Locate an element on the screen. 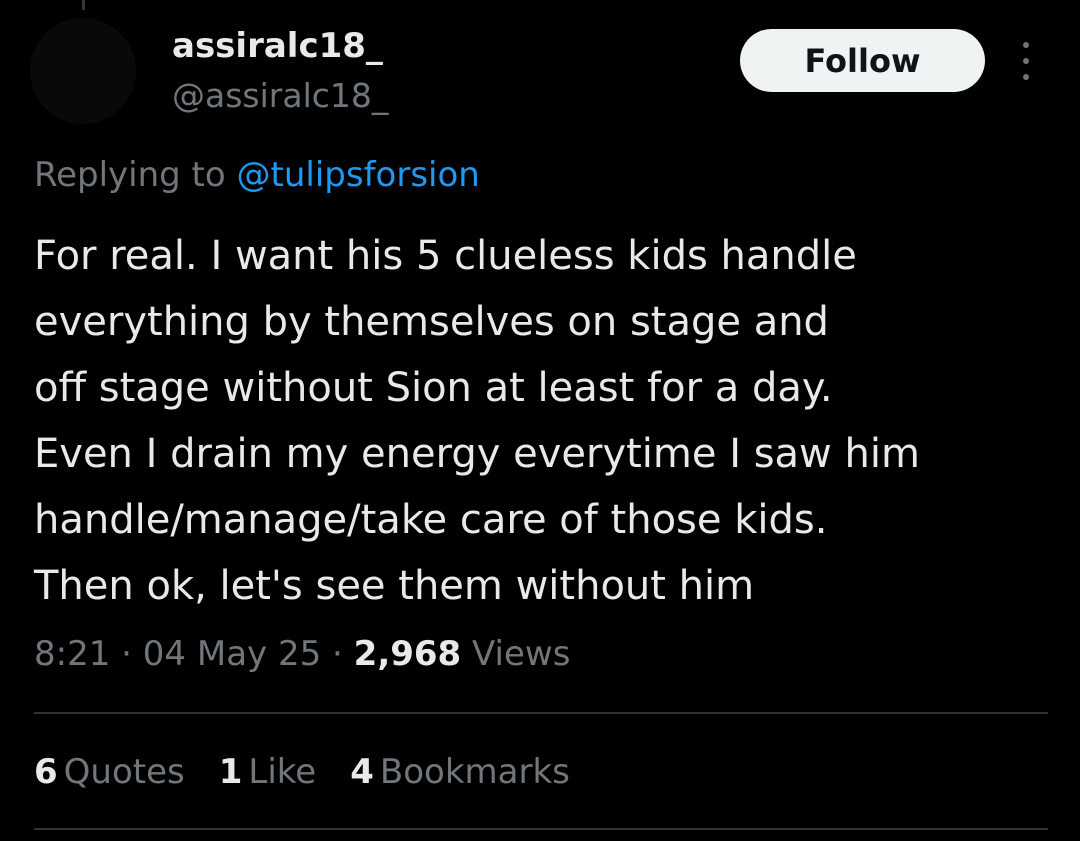  likes-stat: 1 Like is located at coordinates (267, 772).